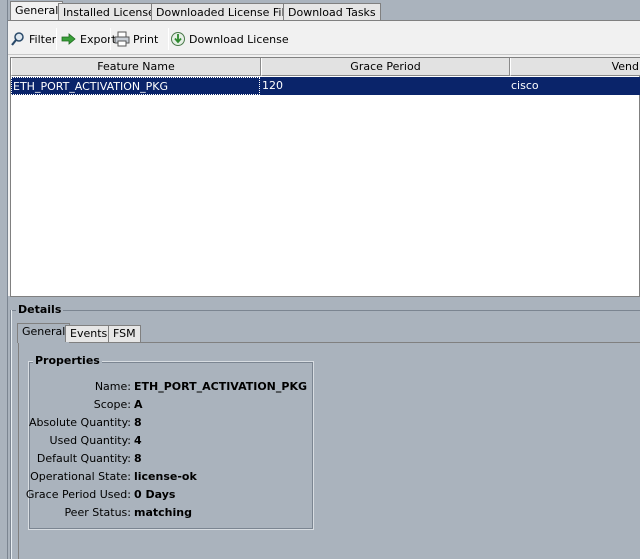  What do you see at coordinates (83, 458) in the screenshot?
I see `property-label: Default Quantity:` at bounding box center [83, 458].